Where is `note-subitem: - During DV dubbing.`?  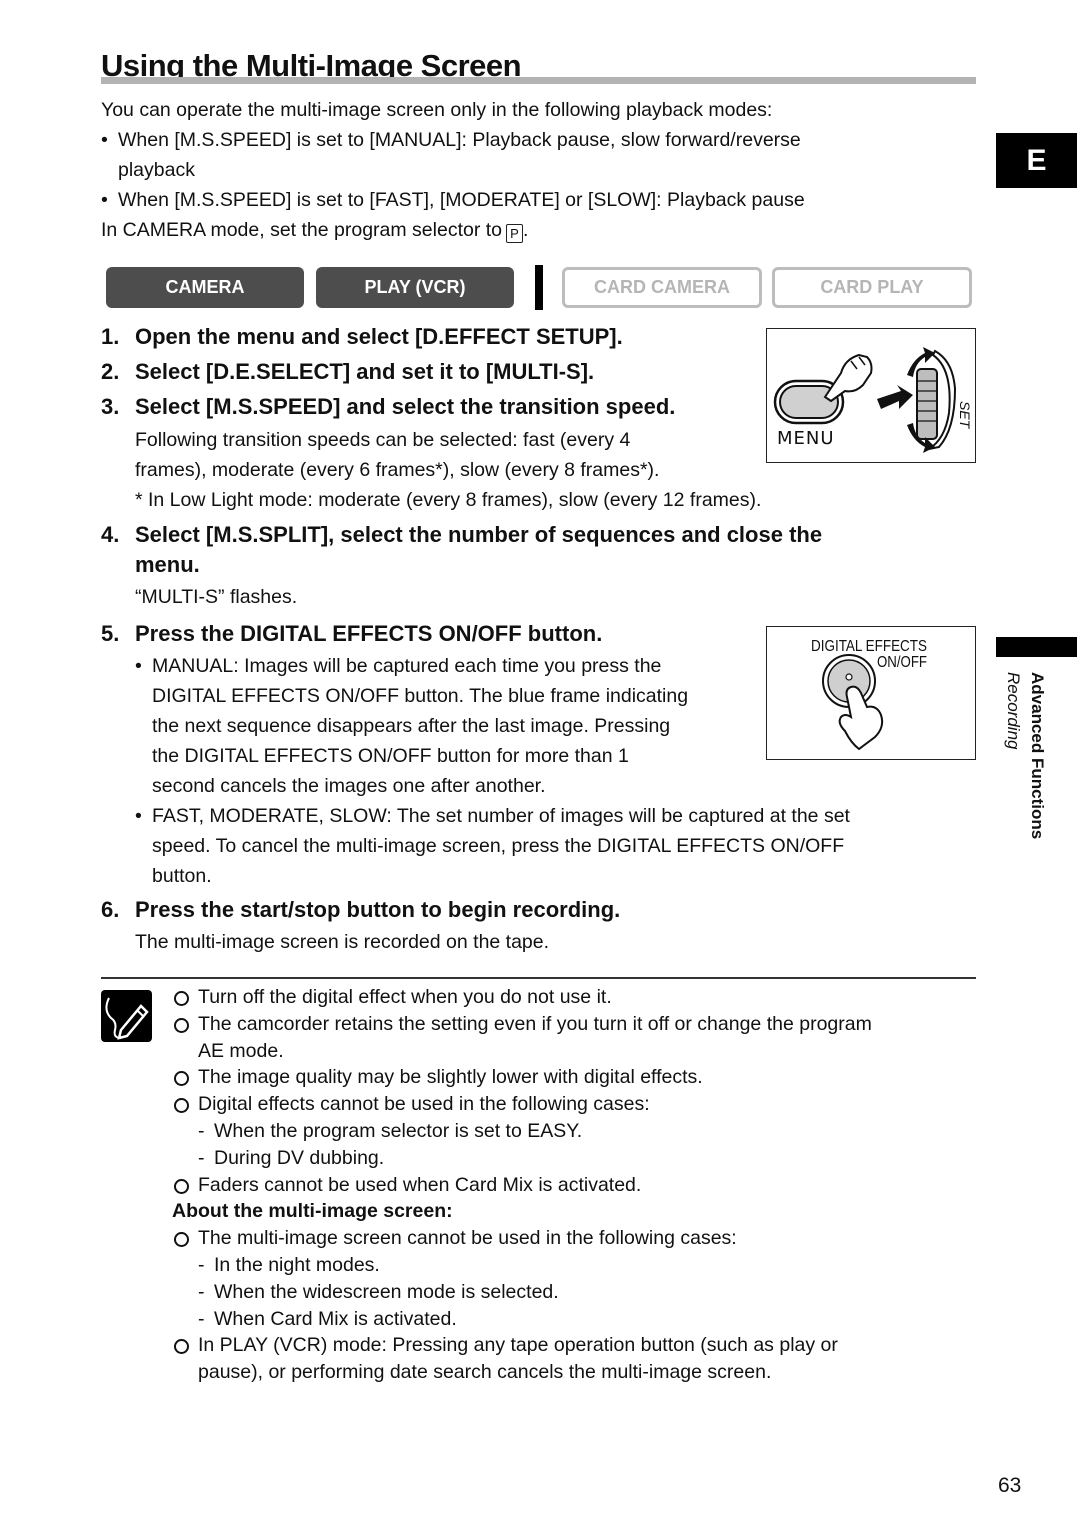
note-subitem: - During DV dubbing. is located at coordinates (291, 1157).